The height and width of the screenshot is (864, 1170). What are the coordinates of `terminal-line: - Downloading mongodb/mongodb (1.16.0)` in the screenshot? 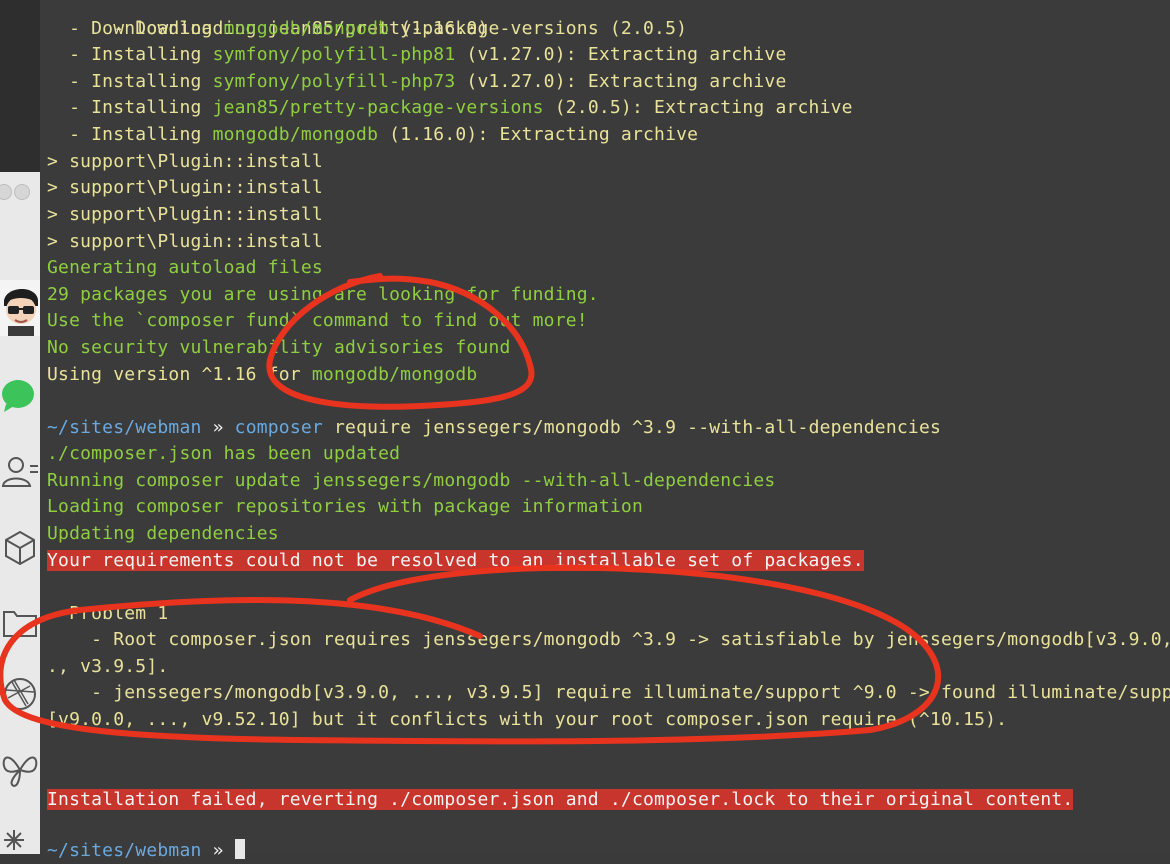 It's located at (268, 29).